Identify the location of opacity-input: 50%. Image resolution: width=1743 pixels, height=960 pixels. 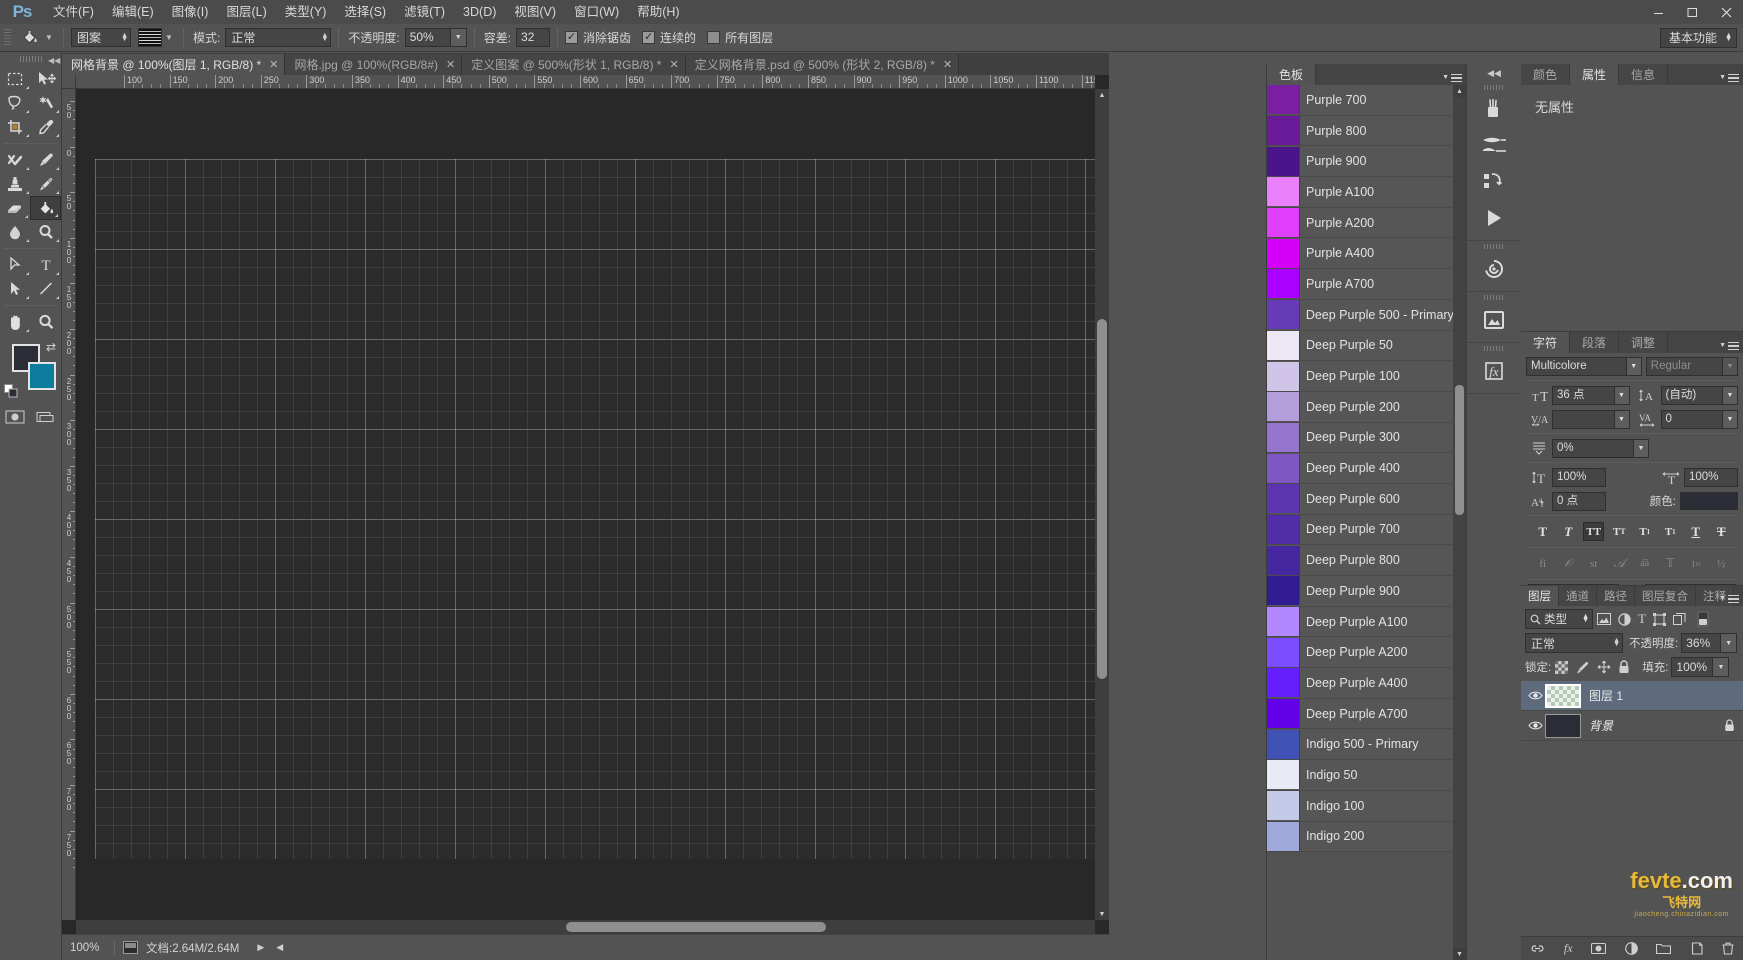
(427, 37).